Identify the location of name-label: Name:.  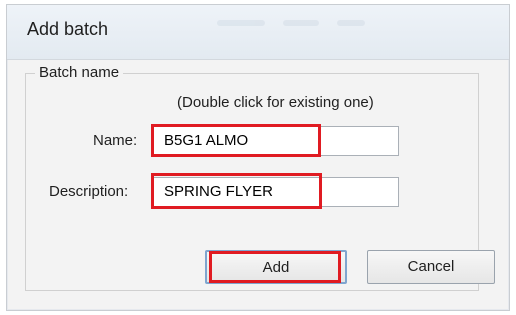
(115, 140).